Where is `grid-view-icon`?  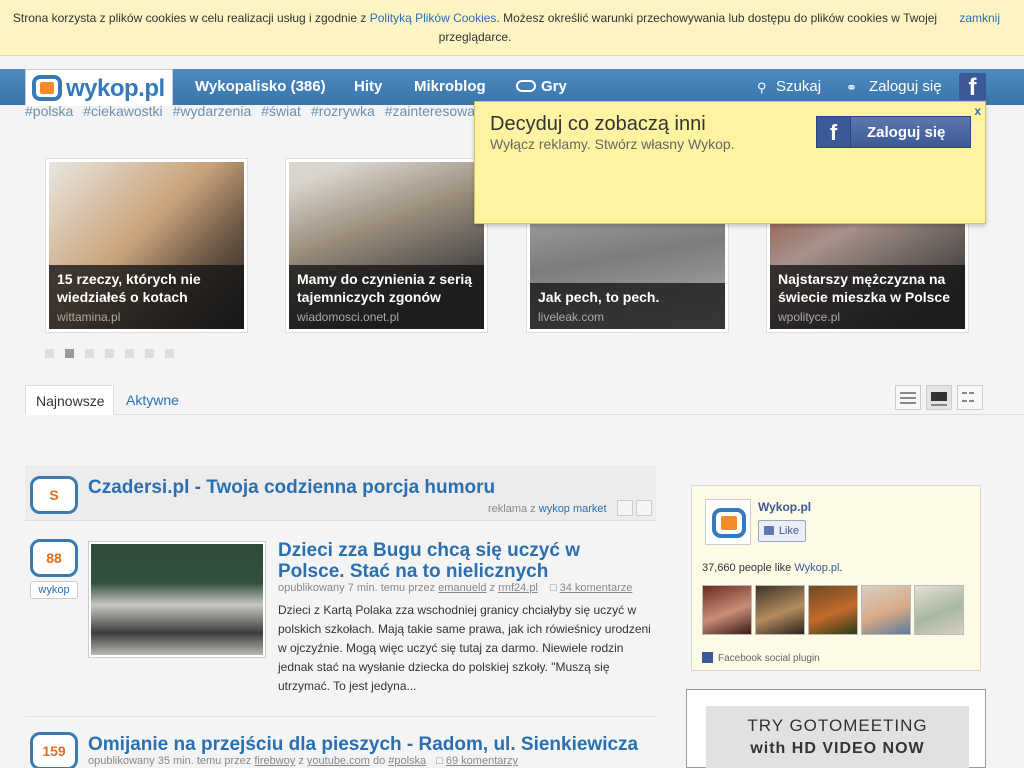
grid-view-icon is located at coordinates (970, 397).